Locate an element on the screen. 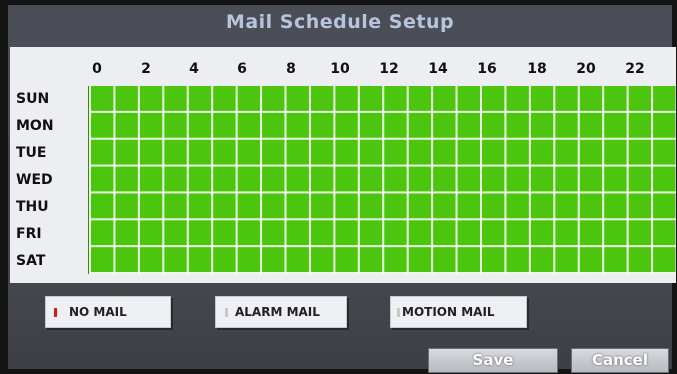 The height and width of the screenshot is (374, 677). day-label-thu: THU is located at coordinates (32, 207).